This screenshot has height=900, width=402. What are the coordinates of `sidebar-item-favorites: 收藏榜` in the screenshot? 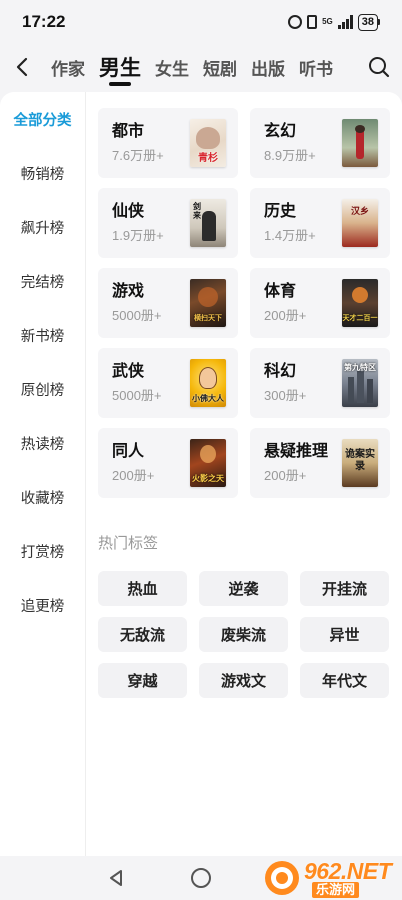 It's located at (42, 497).